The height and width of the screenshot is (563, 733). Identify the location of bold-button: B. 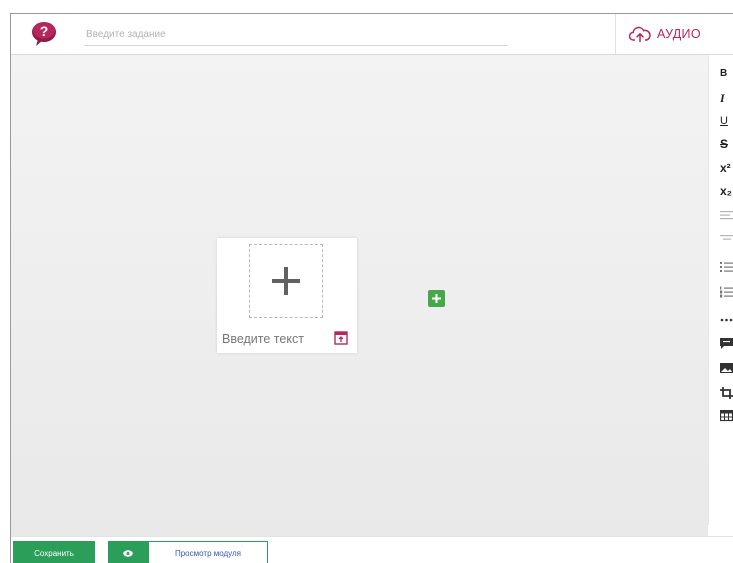
(726, 74).